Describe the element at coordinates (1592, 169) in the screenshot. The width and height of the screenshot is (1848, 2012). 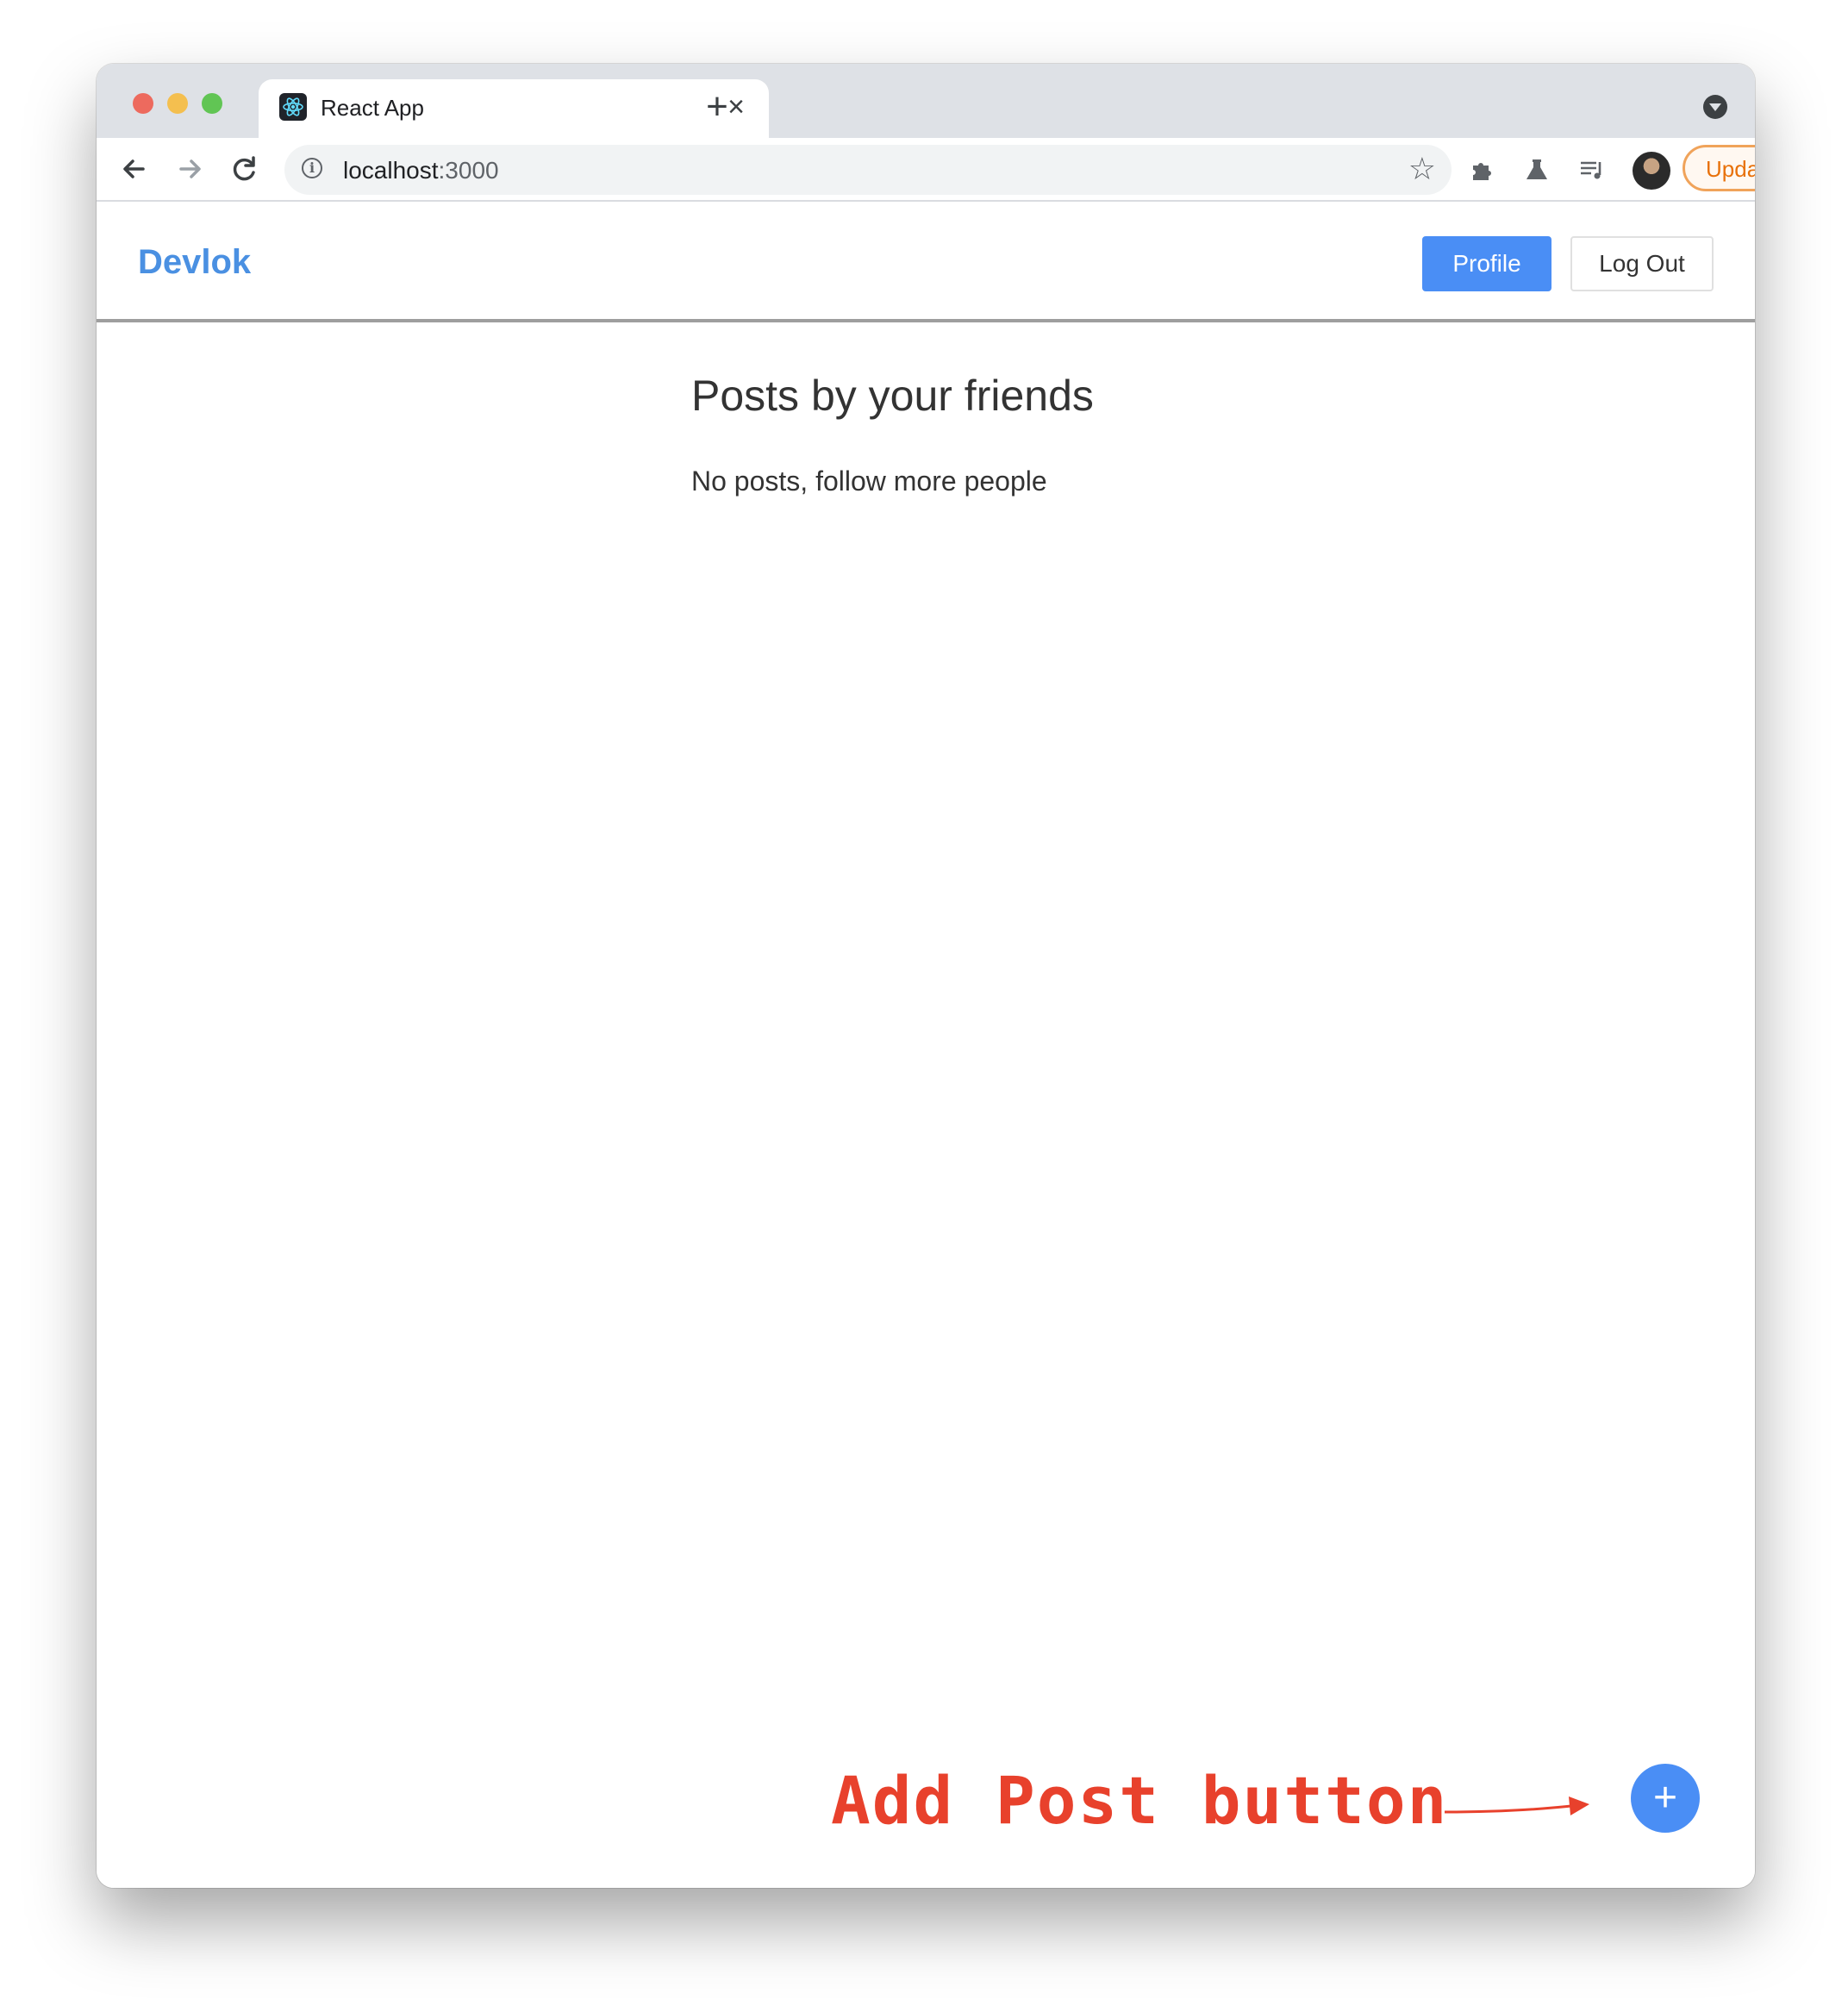
I see `media-control-icon` at that location.